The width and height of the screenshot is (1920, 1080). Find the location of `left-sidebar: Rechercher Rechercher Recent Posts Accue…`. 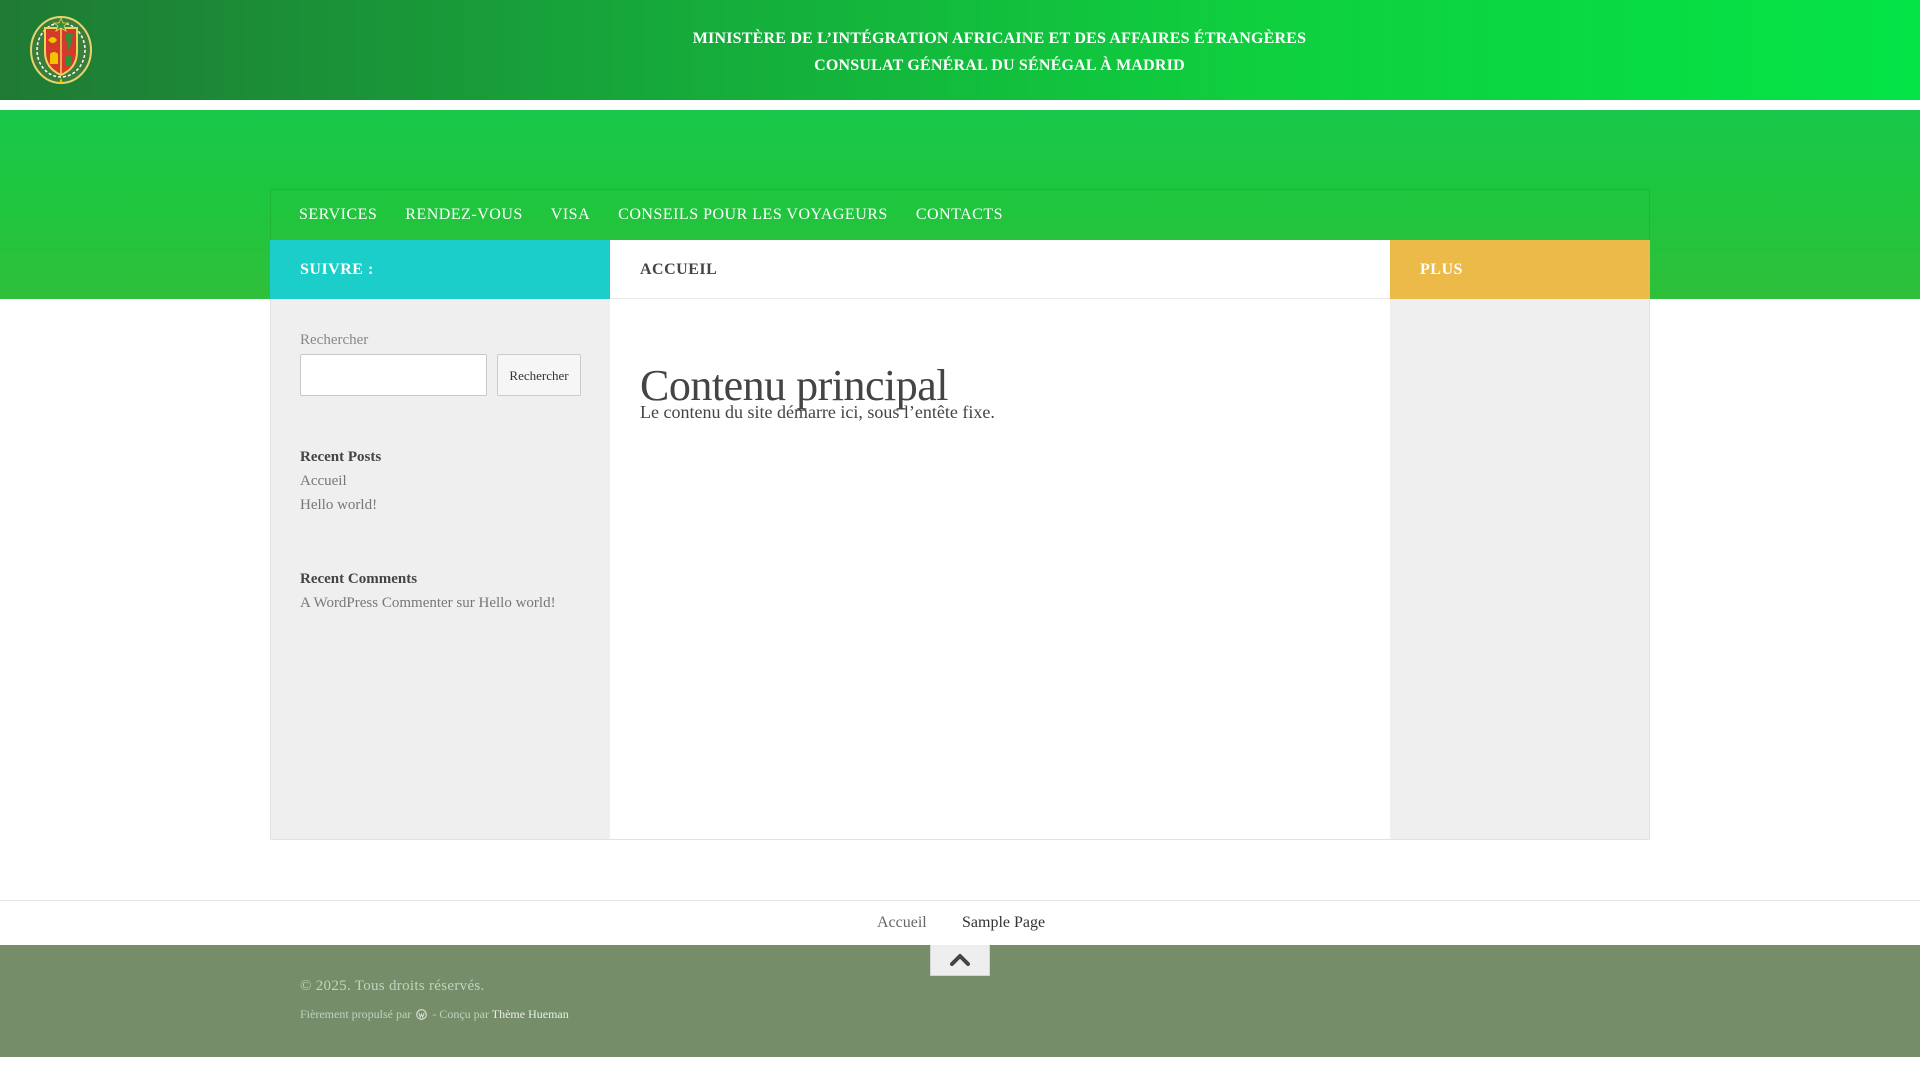

left-sidebar: Rechercher Rechercher Recent Posts Accue… is located at coordinates (440, 569).